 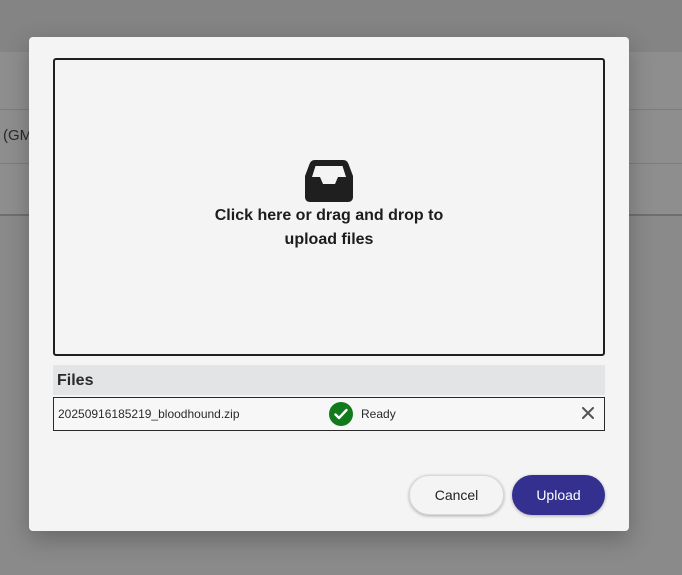 I want to click on close-icon, so click(x=588, y=413).